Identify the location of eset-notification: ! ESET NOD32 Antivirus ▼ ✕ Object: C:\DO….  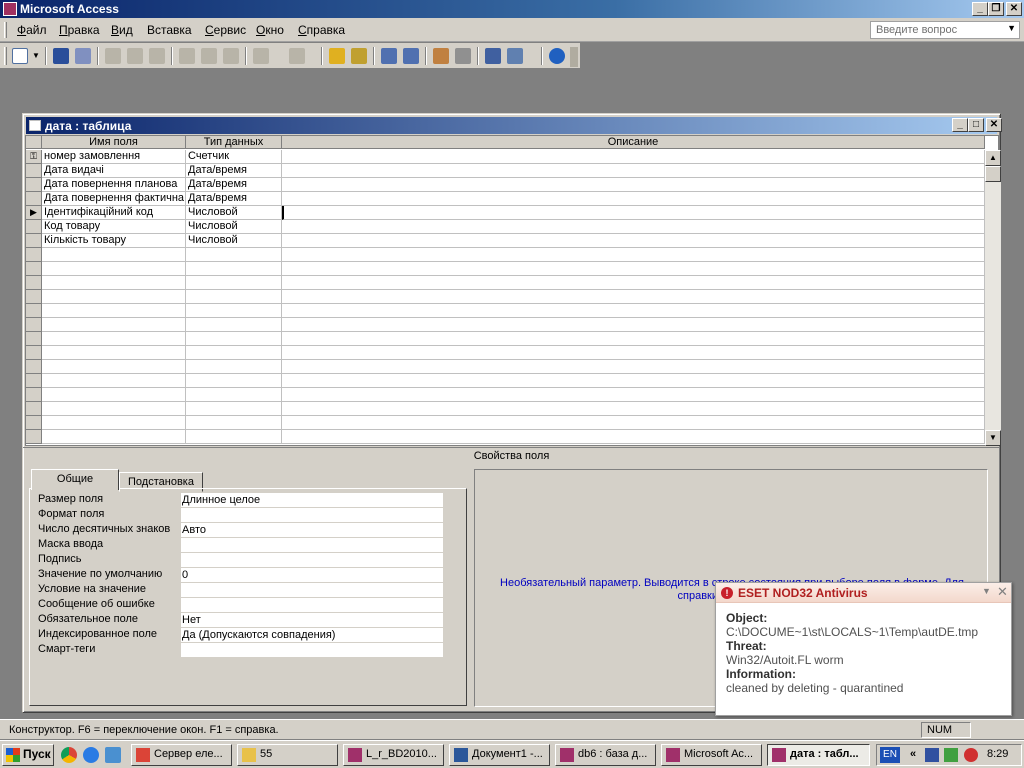
(863, 649).